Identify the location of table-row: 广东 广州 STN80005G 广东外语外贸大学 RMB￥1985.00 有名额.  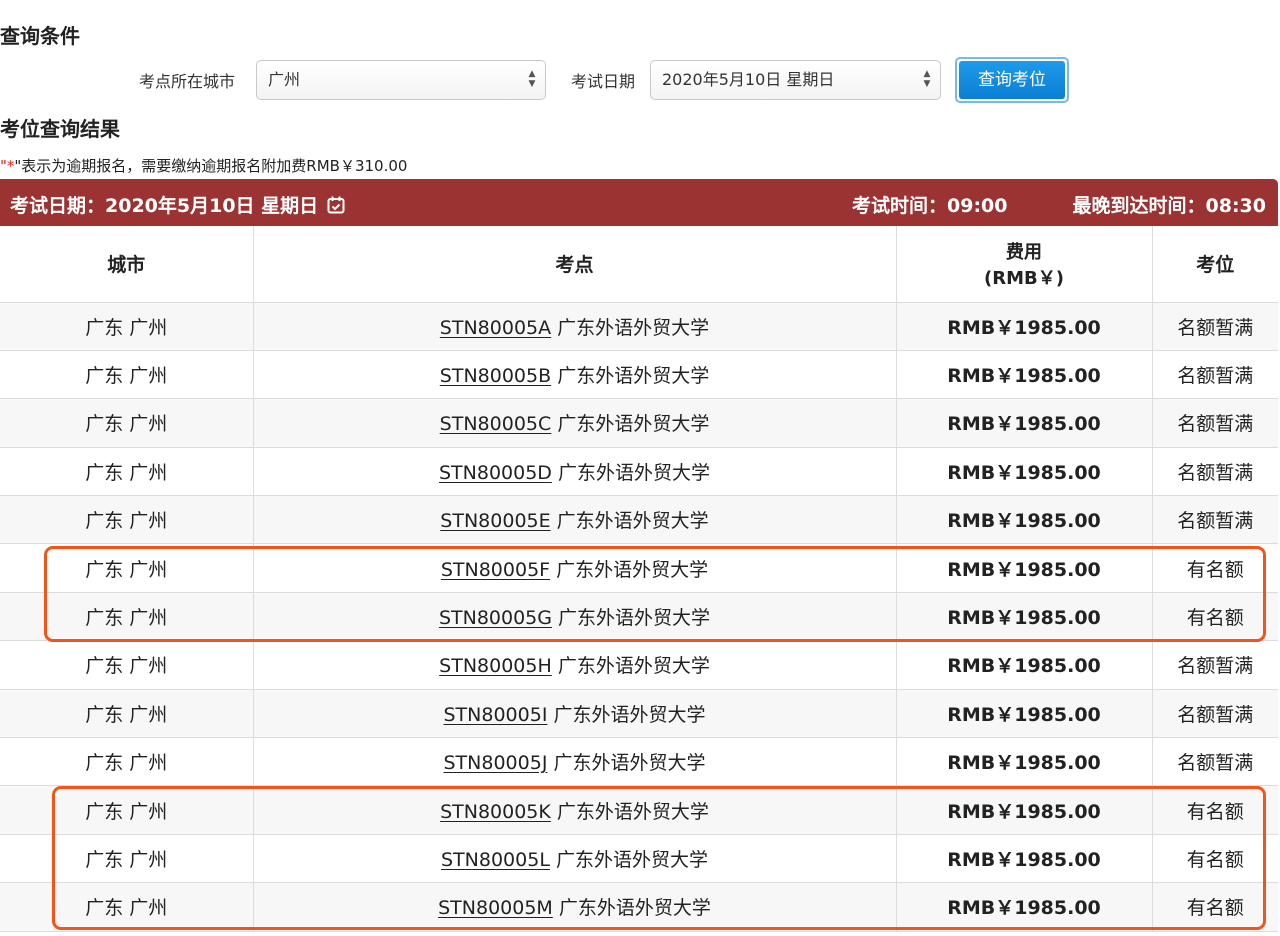
(639, 617).